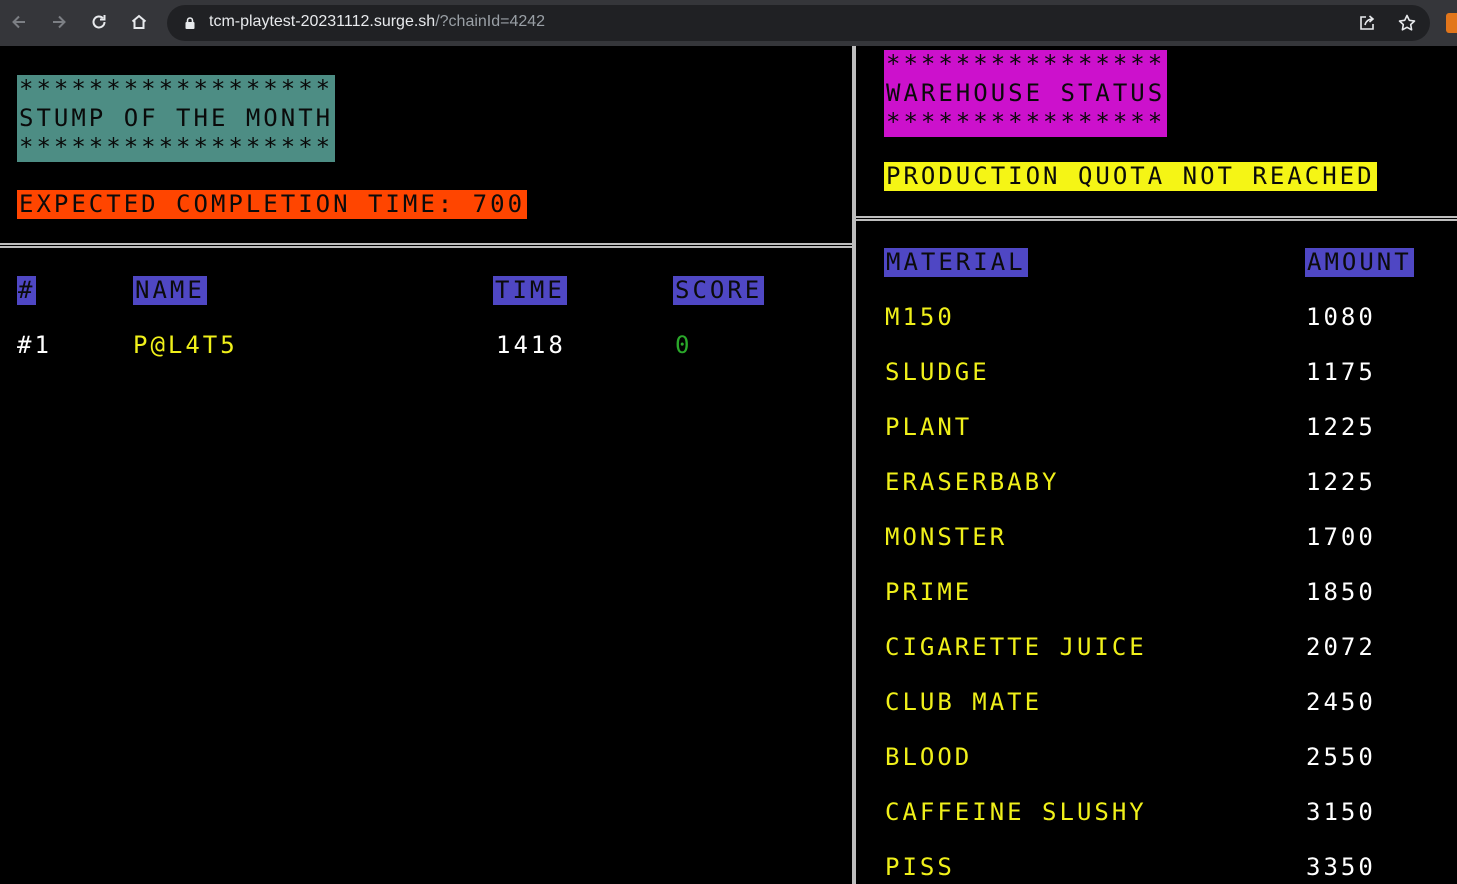 This screenshot has width=1457, height=884. What do you see at coordinates (170, 290) in the screenshot?
I see `header-name: NAME` at bounding box center [170, 290].